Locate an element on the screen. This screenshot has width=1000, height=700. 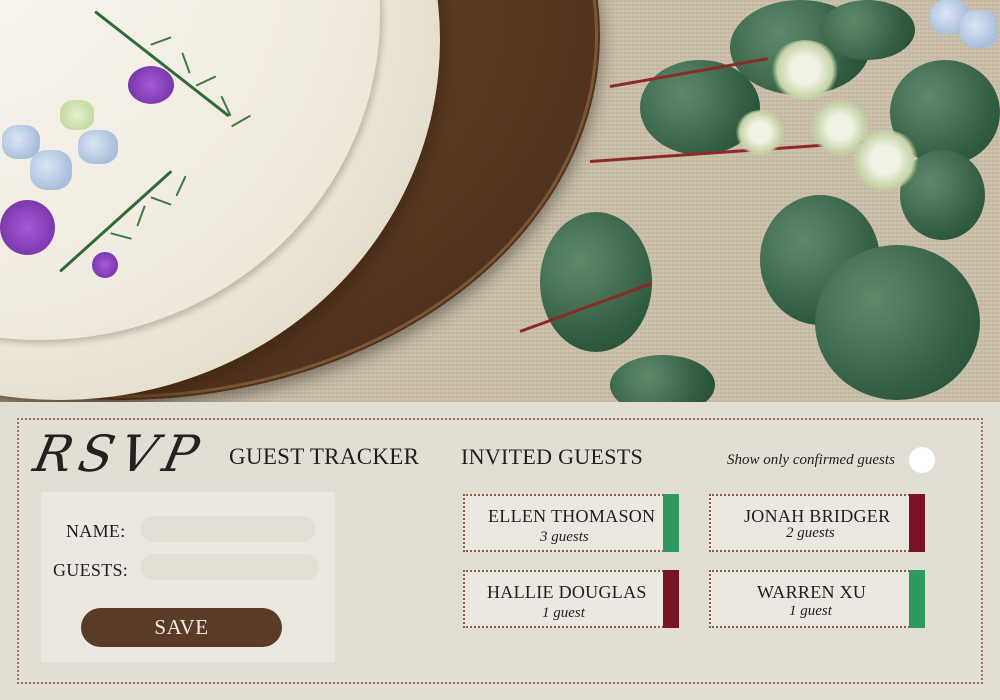
guest-name: JONAH BRIDGER is located at coordinates (817, 516).